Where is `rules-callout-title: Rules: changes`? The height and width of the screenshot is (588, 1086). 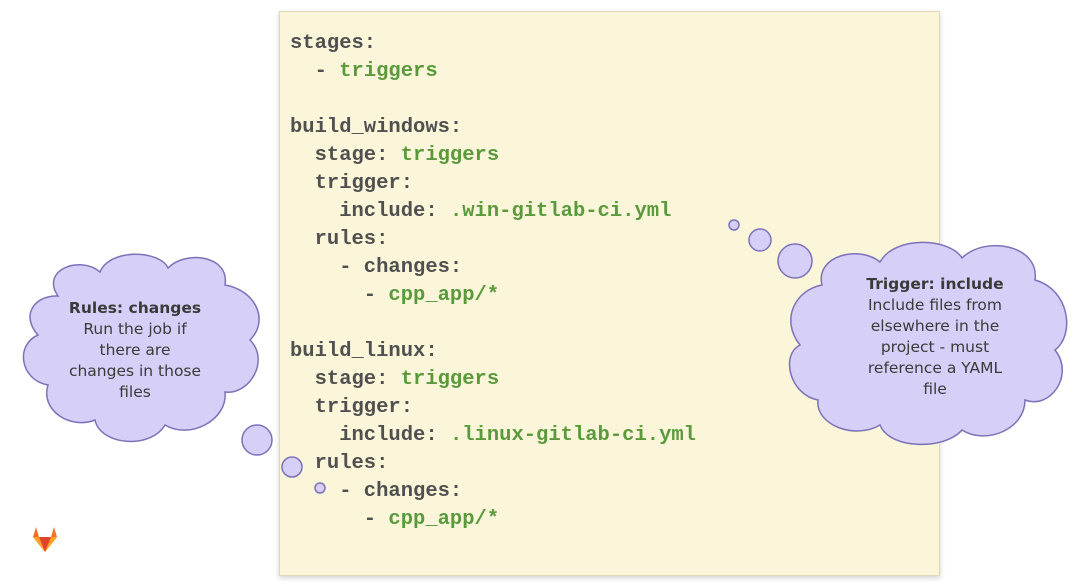 rules-callout-title: Rules: changes is located at coordinates (135, 308).